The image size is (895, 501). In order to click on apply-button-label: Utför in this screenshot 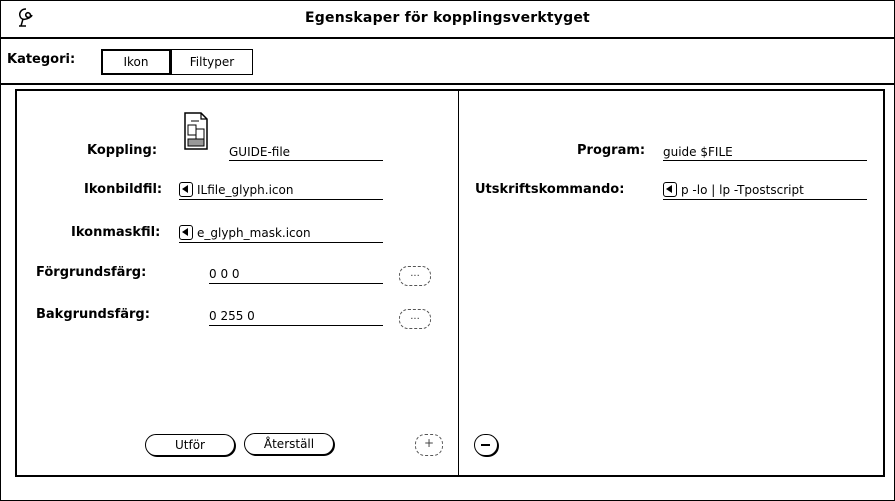, I will do `click(190, 445)`.